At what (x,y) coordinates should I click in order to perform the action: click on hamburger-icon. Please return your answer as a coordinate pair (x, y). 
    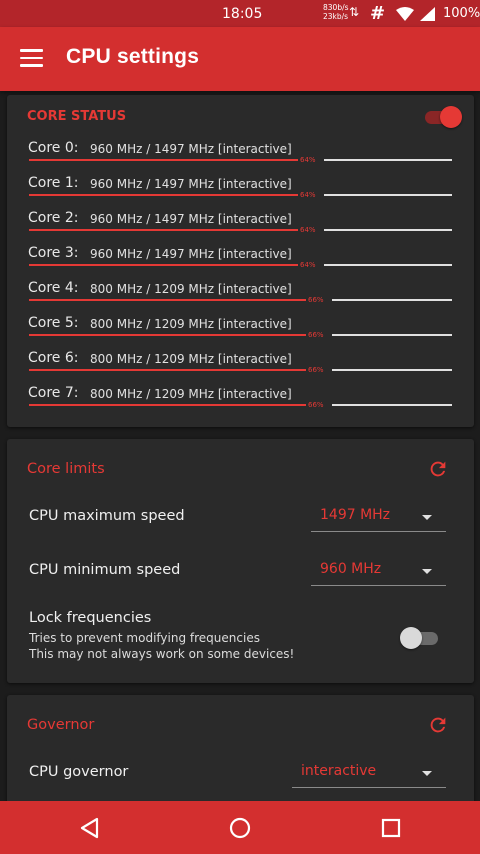
    Looking at the image, I should click on (32, 58).